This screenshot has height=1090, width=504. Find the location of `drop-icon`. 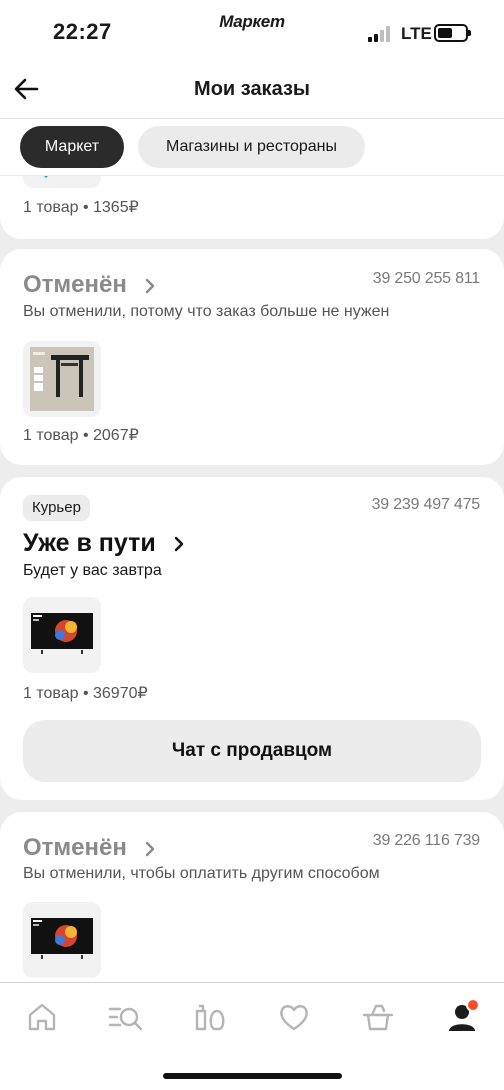

drop-icon is located at coordinates (46, 177).